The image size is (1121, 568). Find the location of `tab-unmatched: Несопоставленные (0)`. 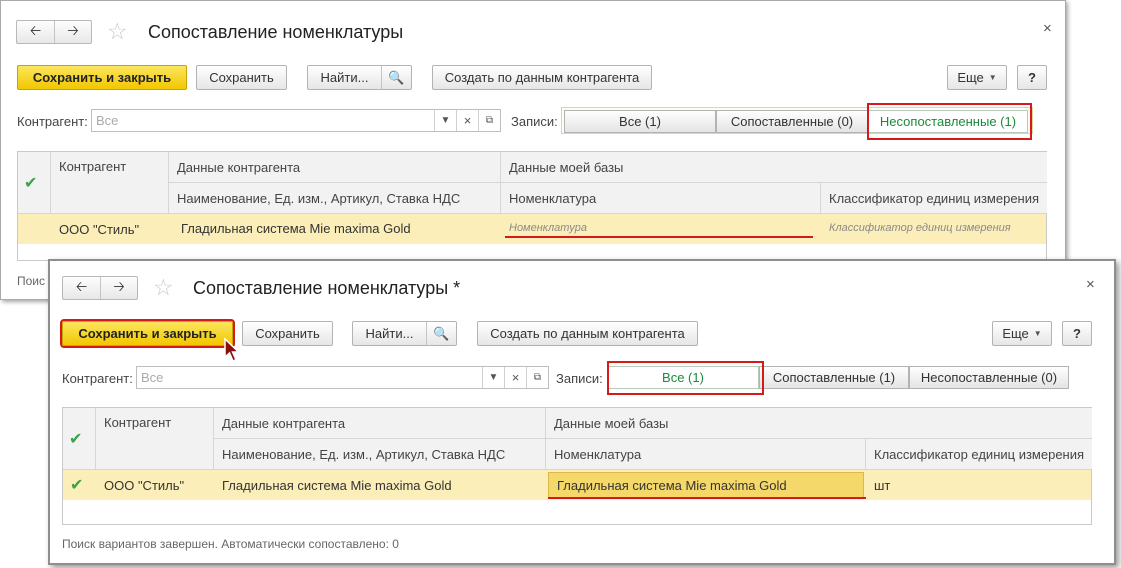

tab-unmatched: Несопоставленные (0) is located at coordinates (989, 377).